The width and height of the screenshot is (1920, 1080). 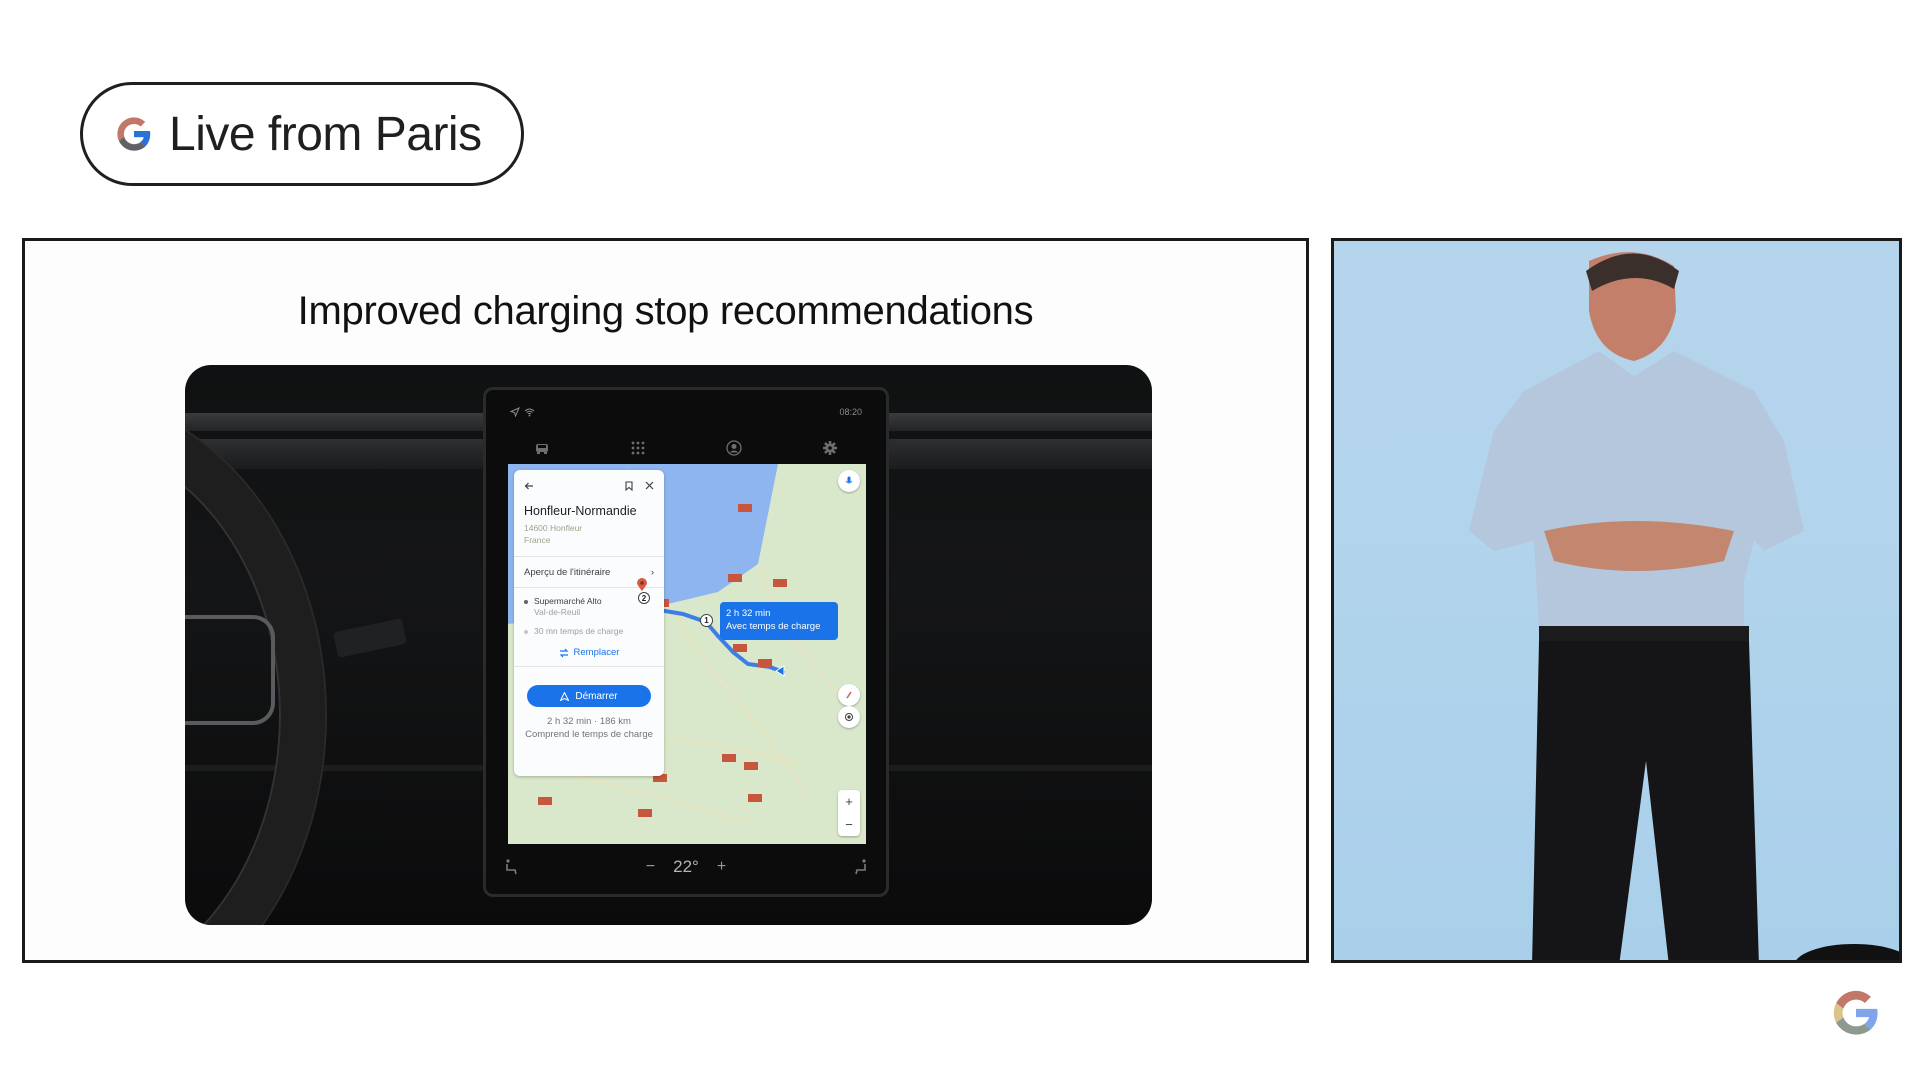 What do you see at coordinates (589, 607) in the screenshot?
I see `charging-stop: Supermarché Alto Val-de-Reuil` at bounding box center [589, 607].